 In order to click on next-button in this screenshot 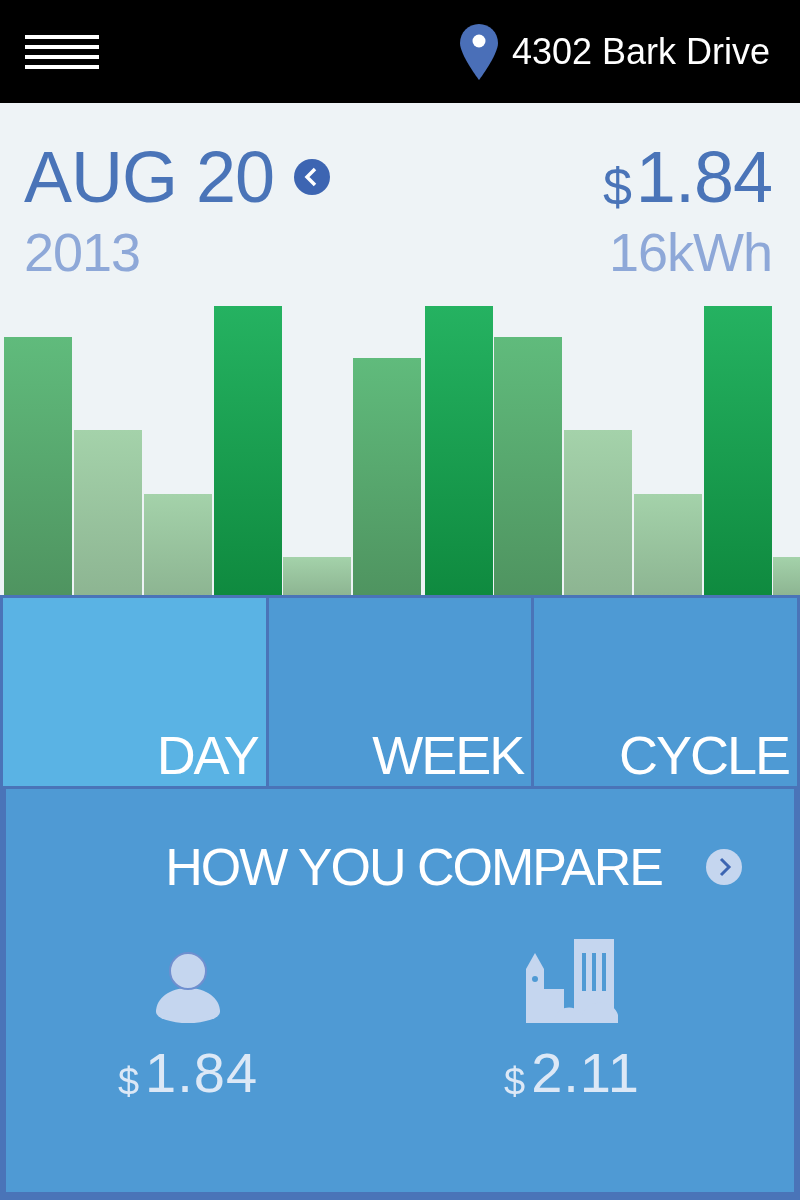, I will do `click(724, 867)`.